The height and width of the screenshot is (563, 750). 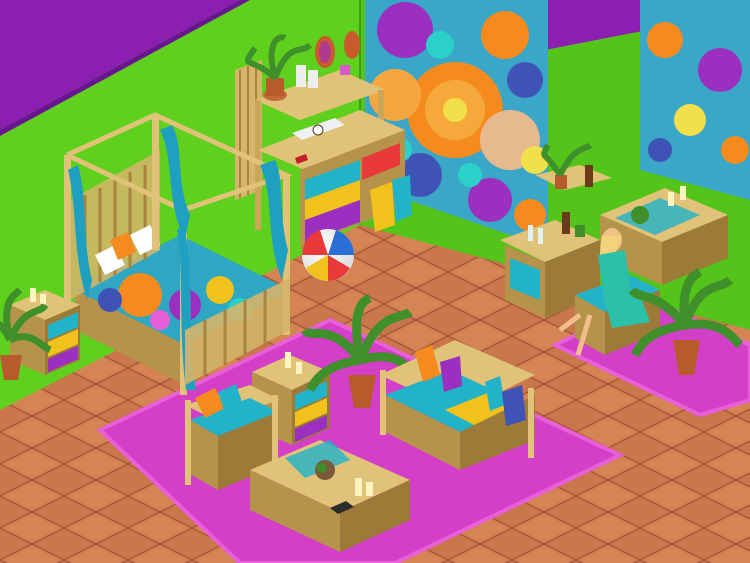 What do you see at coordinates (695, 100) in the screenshot?
I see `right-wall-floral-panel` at bounding box center [695, 100].